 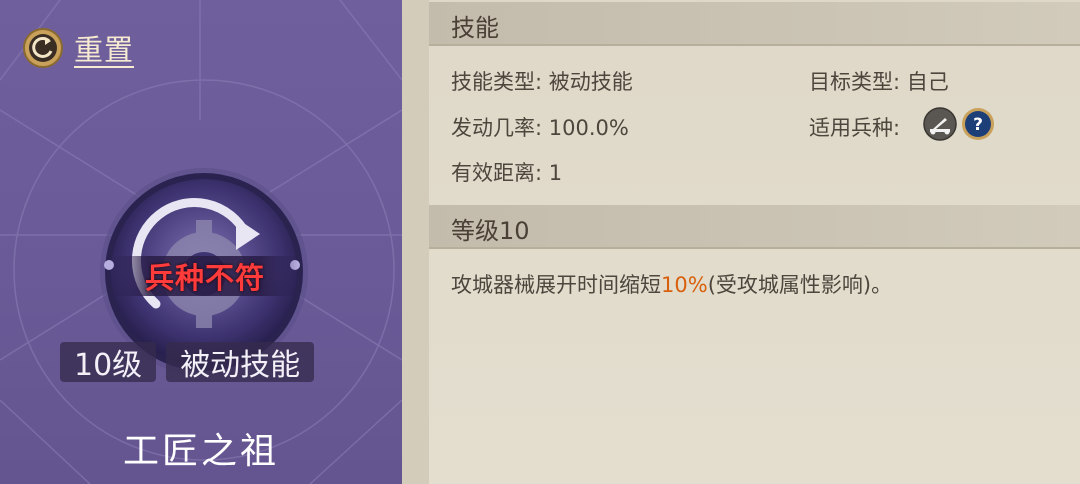 I want to click on siege-unit-icon, so click(x=940, y=124).